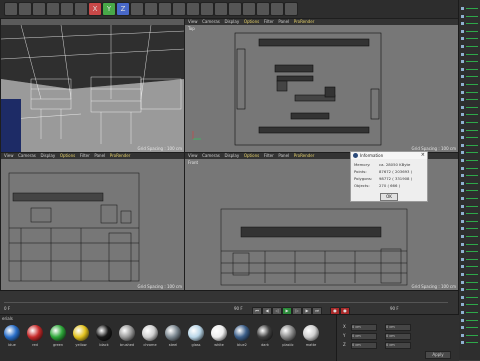  What do you see at coordinates (226, 298) in the screenshot?
I see `timeline-ruler` at bounding box center [226, 298].